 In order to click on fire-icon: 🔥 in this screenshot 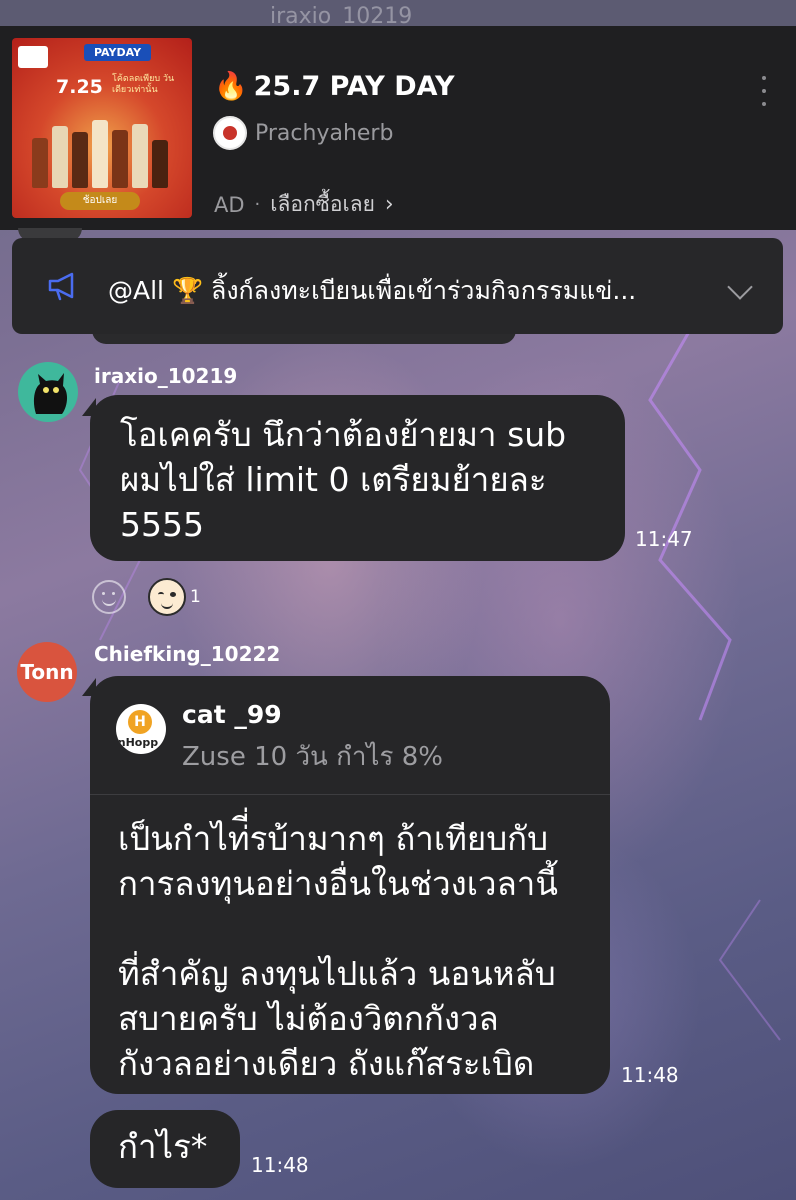, I will do `click(231, 86)`.